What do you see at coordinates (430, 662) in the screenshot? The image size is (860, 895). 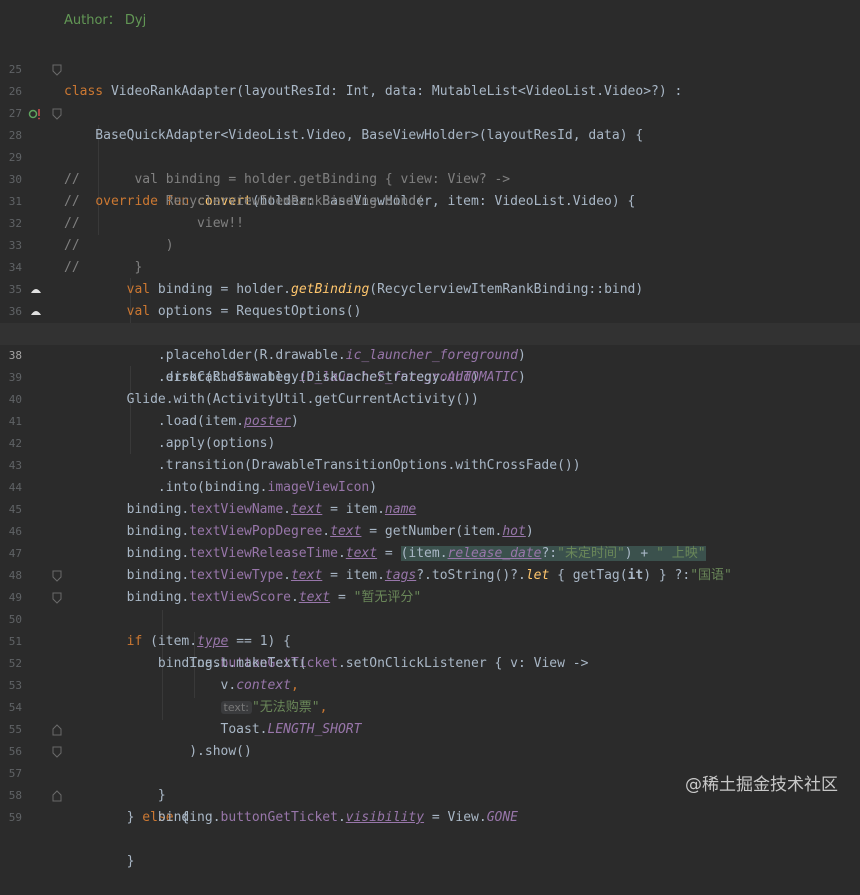 I see `code-line: 52 v.context,` at bounding box center [430, 662].